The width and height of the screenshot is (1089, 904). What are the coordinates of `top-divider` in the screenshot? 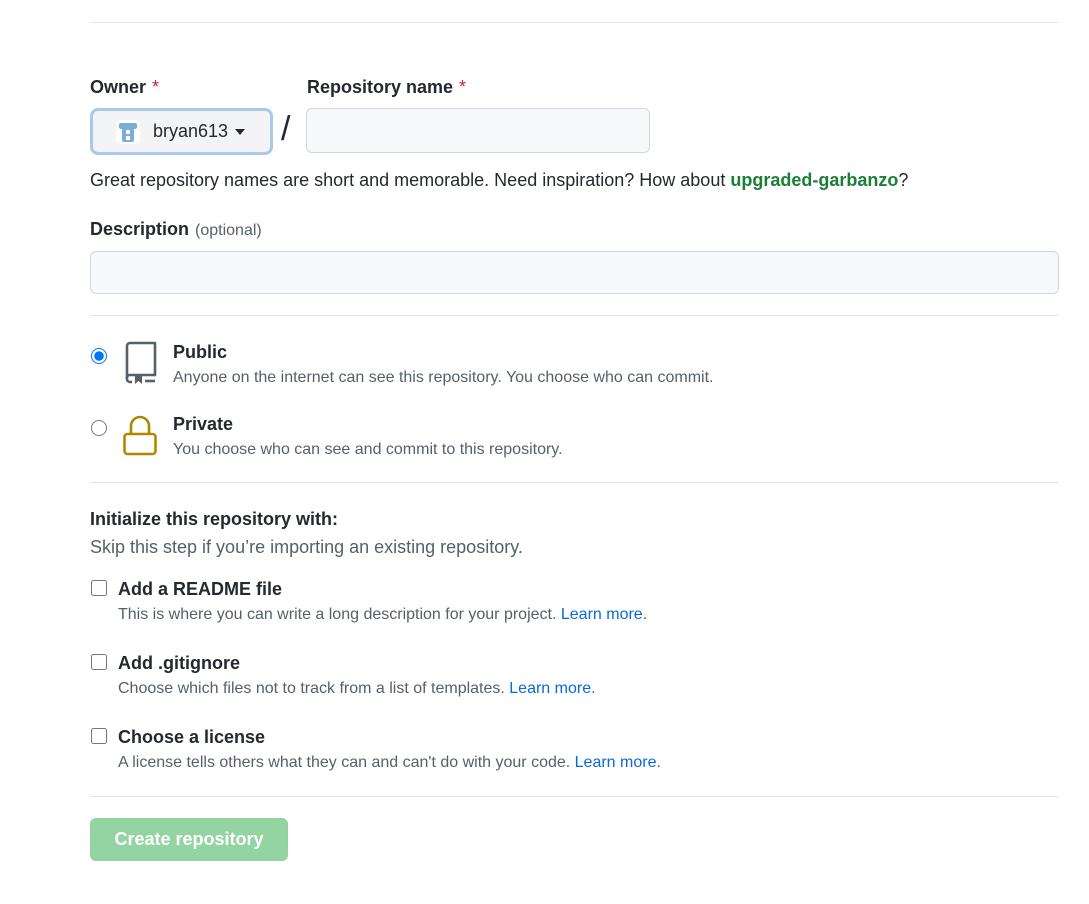 It's located at (574, 22).